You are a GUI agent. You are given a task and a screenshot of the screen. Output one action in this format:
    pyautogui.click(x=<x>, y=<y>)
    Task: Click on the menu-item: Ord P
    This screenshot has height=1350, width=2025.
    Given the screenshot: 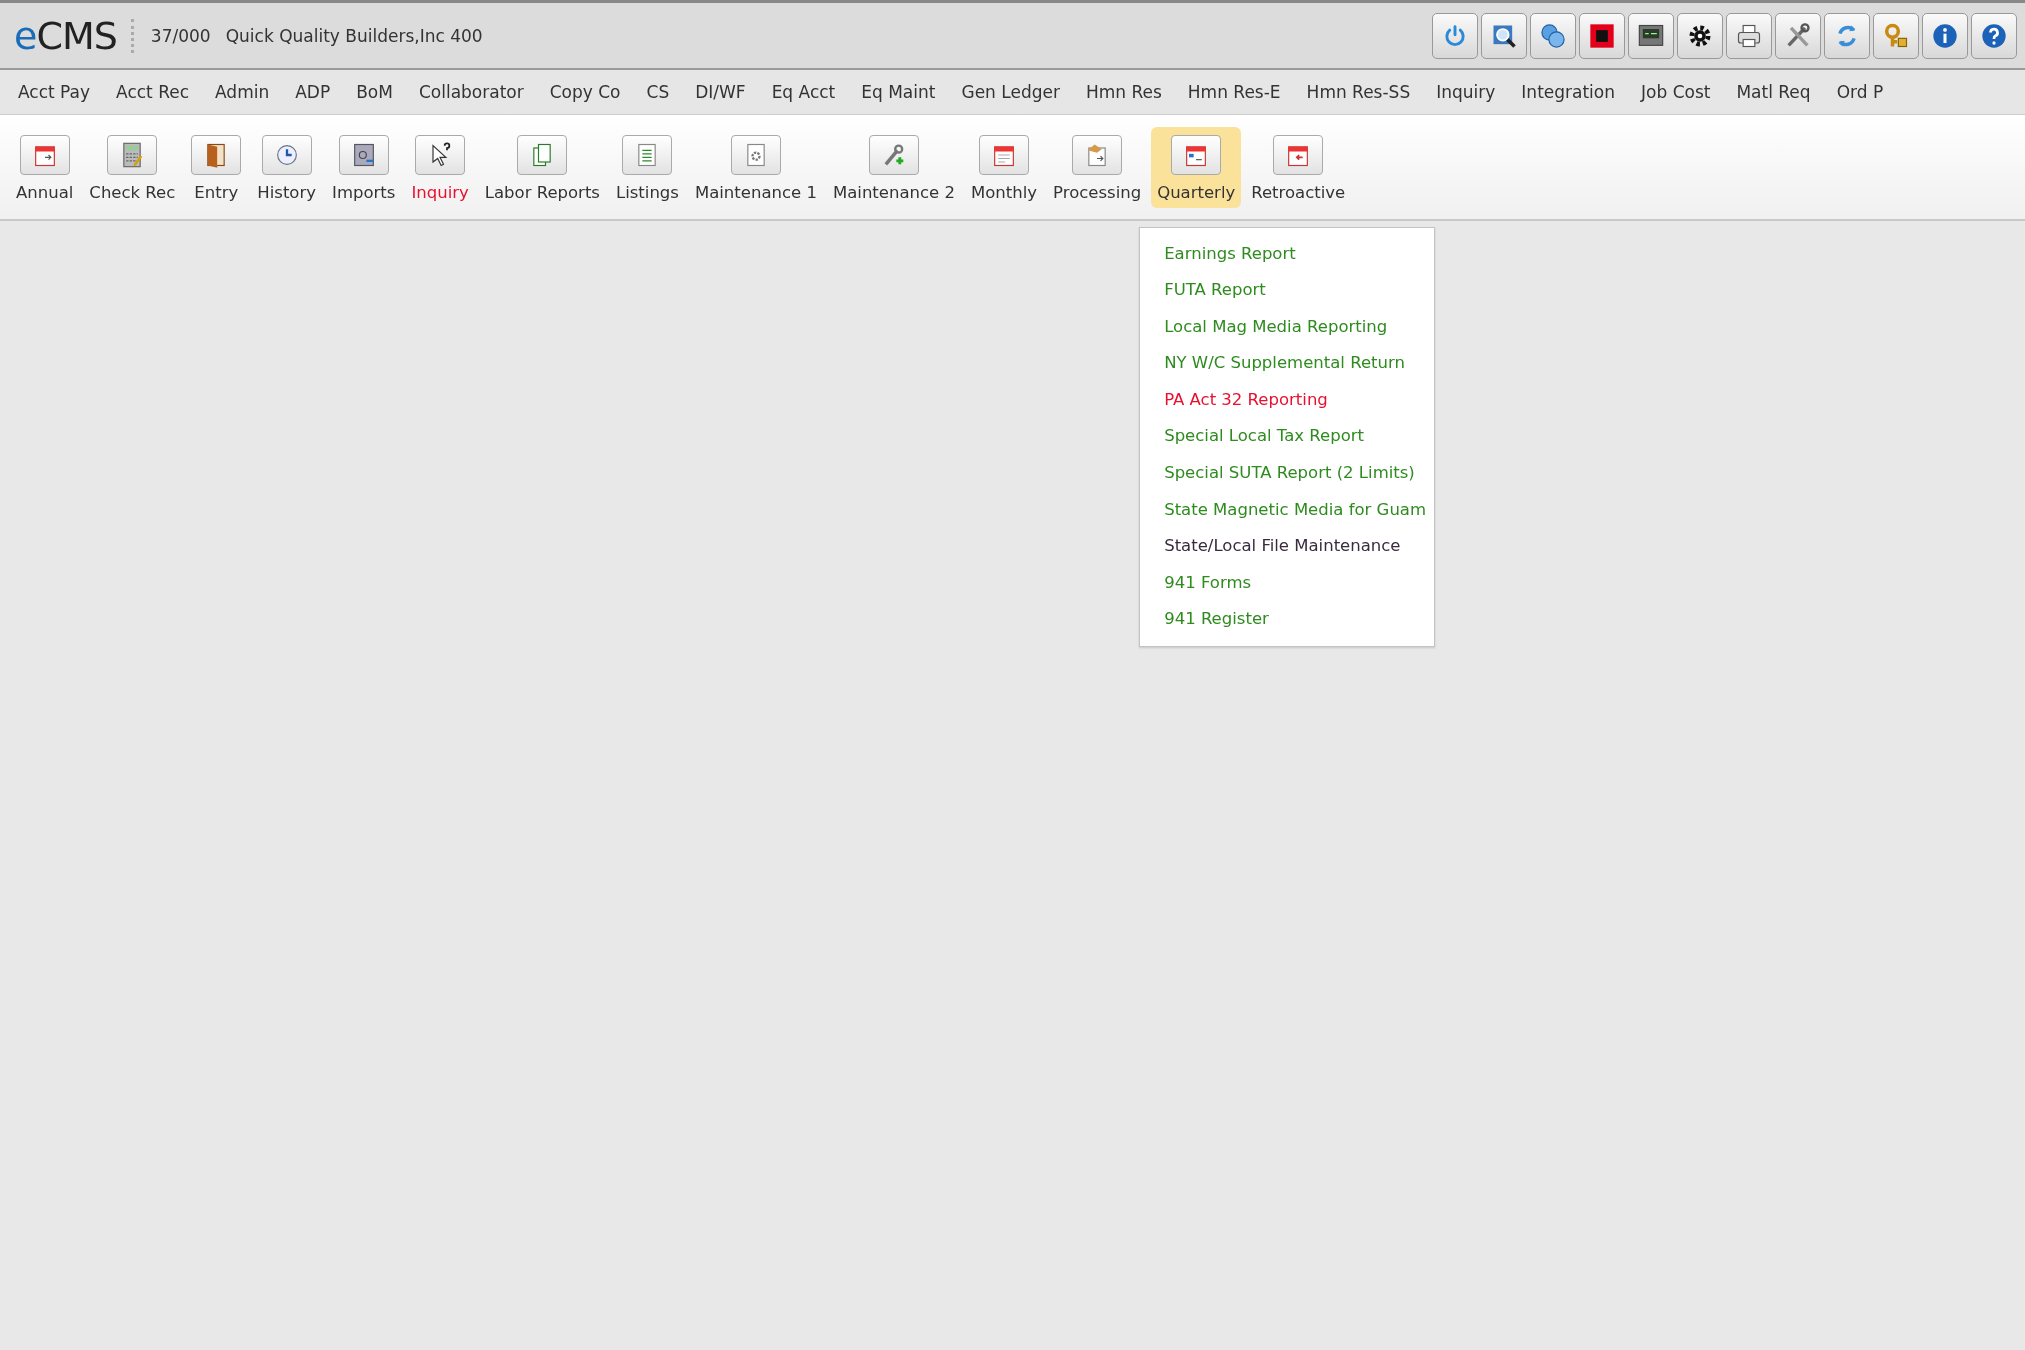 What is the action you would take?
    pyautogui.click(x=1860, y=92)
    